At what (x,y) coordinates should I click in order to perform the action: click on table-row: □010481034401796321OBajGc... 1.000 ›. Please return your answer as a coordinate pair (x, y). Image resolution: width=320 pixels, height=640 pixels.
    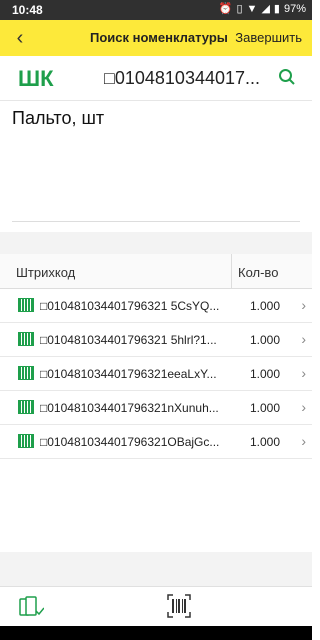
    Looking at the image, I should click on (156, 442).